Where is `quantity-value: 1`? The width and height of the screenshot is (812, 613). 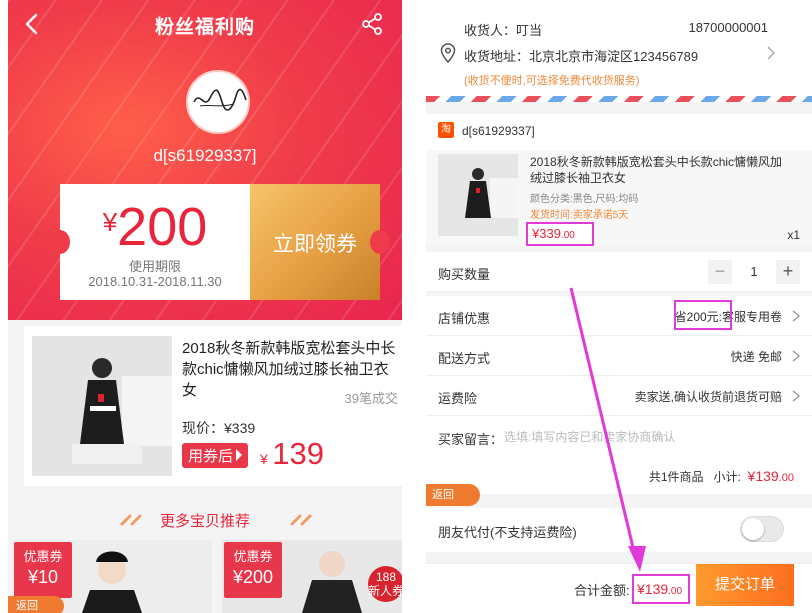 quantity-value: 1 is located at coordinates (754, 271).